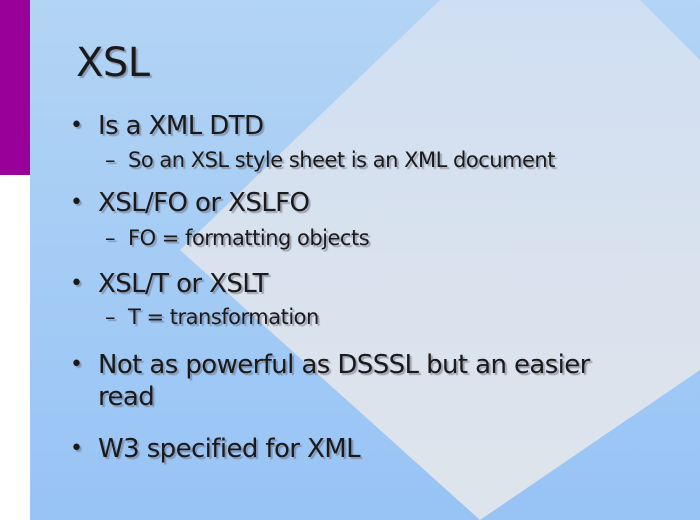 This screenshot has height=520, width=700. What do you see at coordinates (360, 203) in the screenshot?
I see `bullet-item: • XSL/FO or XSLFO` at bounding box center [360, 203].